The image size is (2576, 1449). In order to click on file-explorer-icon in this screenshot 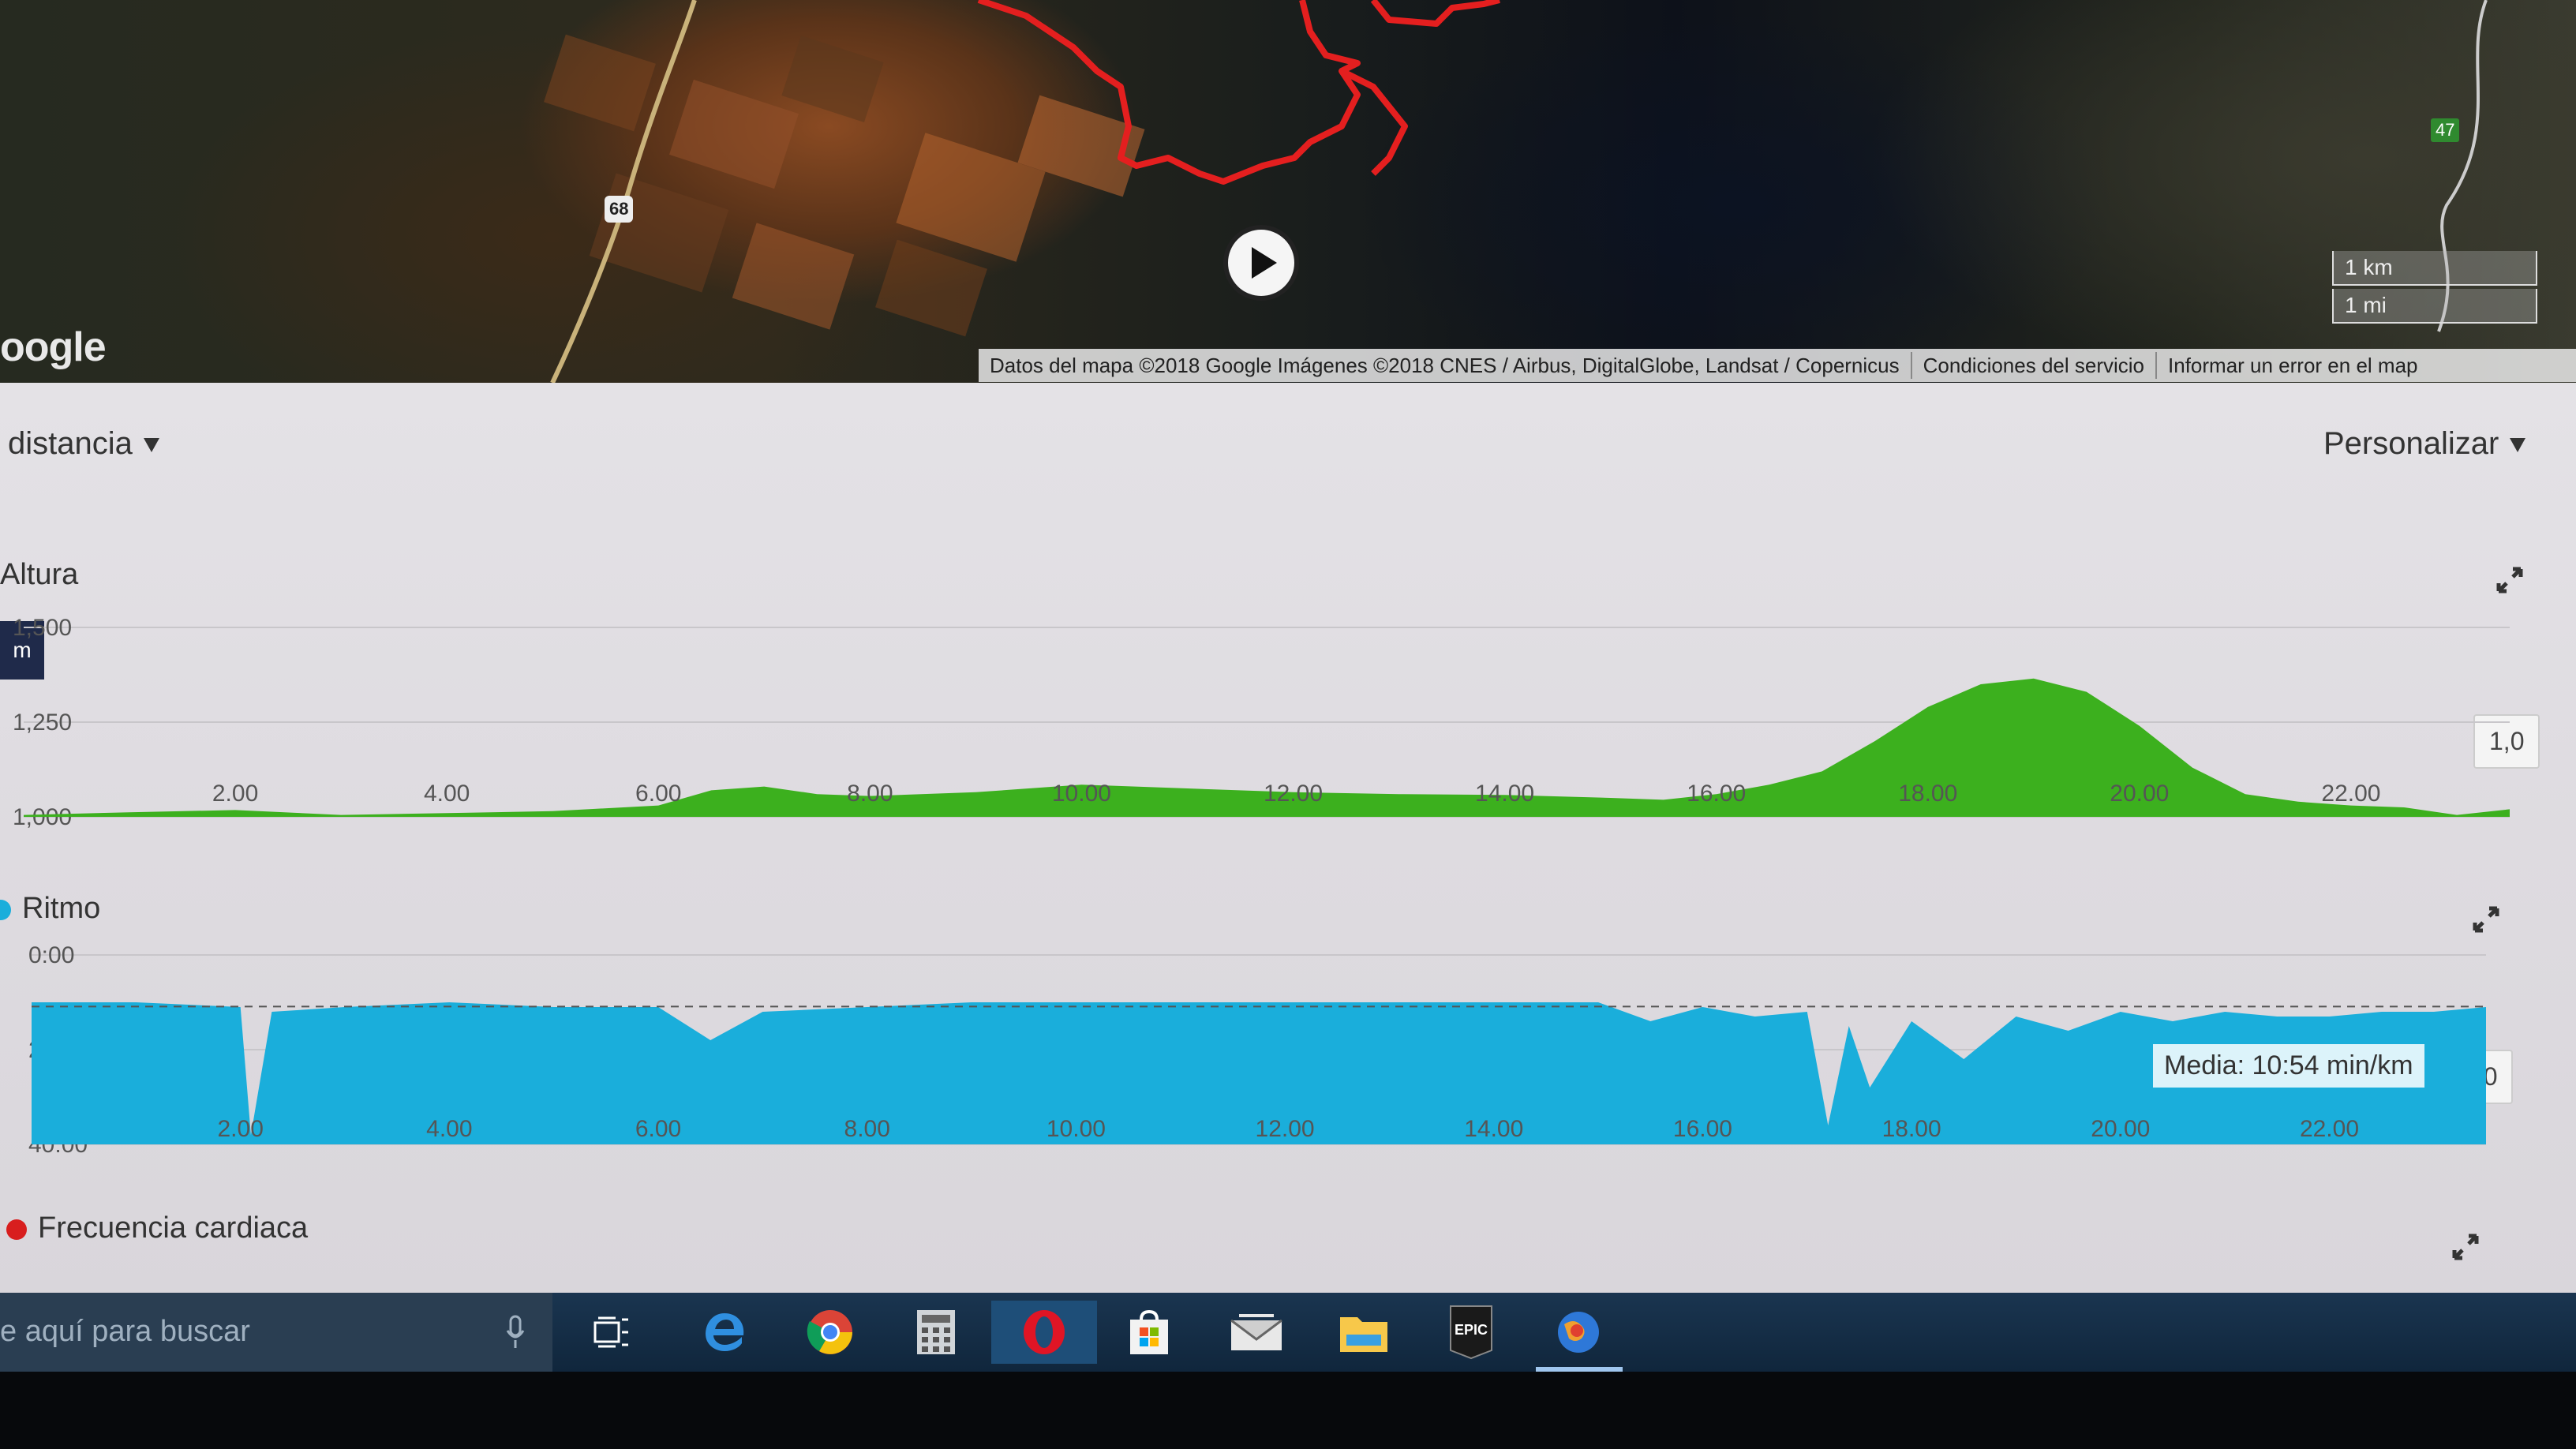, I will do `click(1363, 1332)`.